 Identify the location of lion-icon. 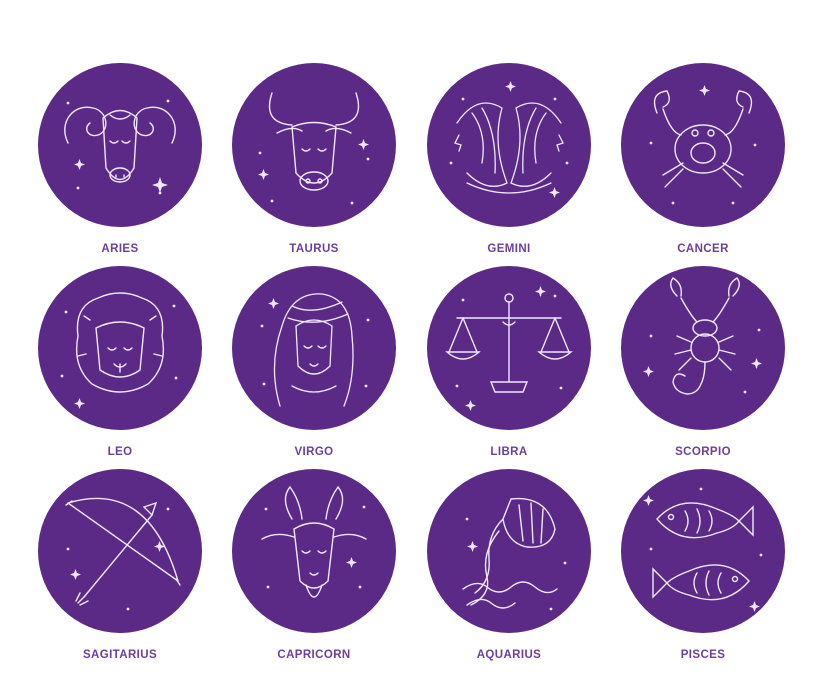
(119, 350).